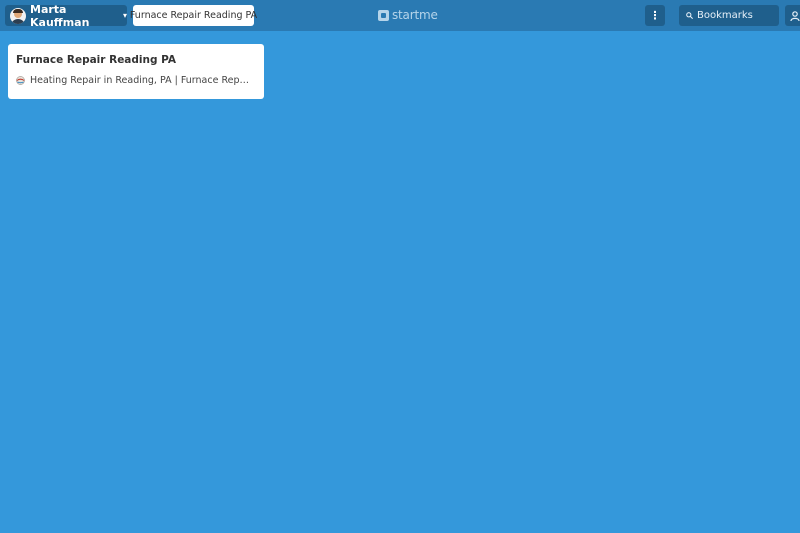  I want to click on logo-text: startme, so click(415, 15).